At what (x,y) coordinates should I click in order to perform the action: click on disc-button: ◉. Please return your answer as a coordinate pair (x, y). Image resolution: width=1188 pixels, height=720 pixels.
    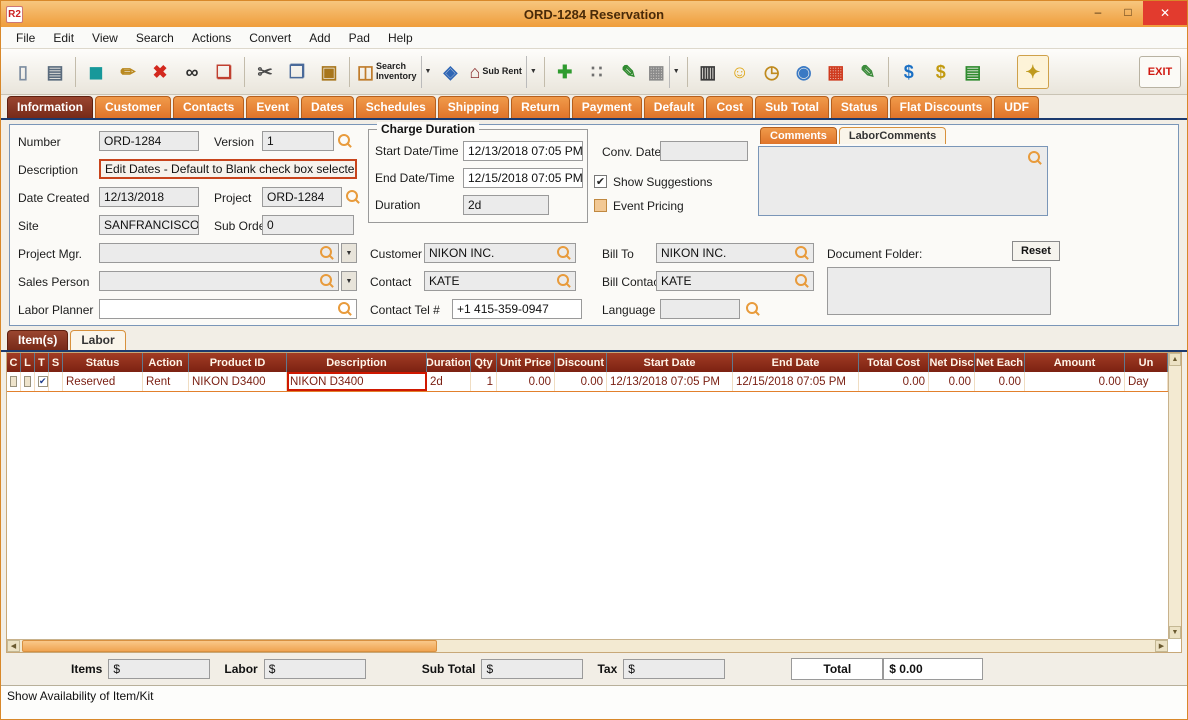
    Looking at the image, I should click on (804, 72).